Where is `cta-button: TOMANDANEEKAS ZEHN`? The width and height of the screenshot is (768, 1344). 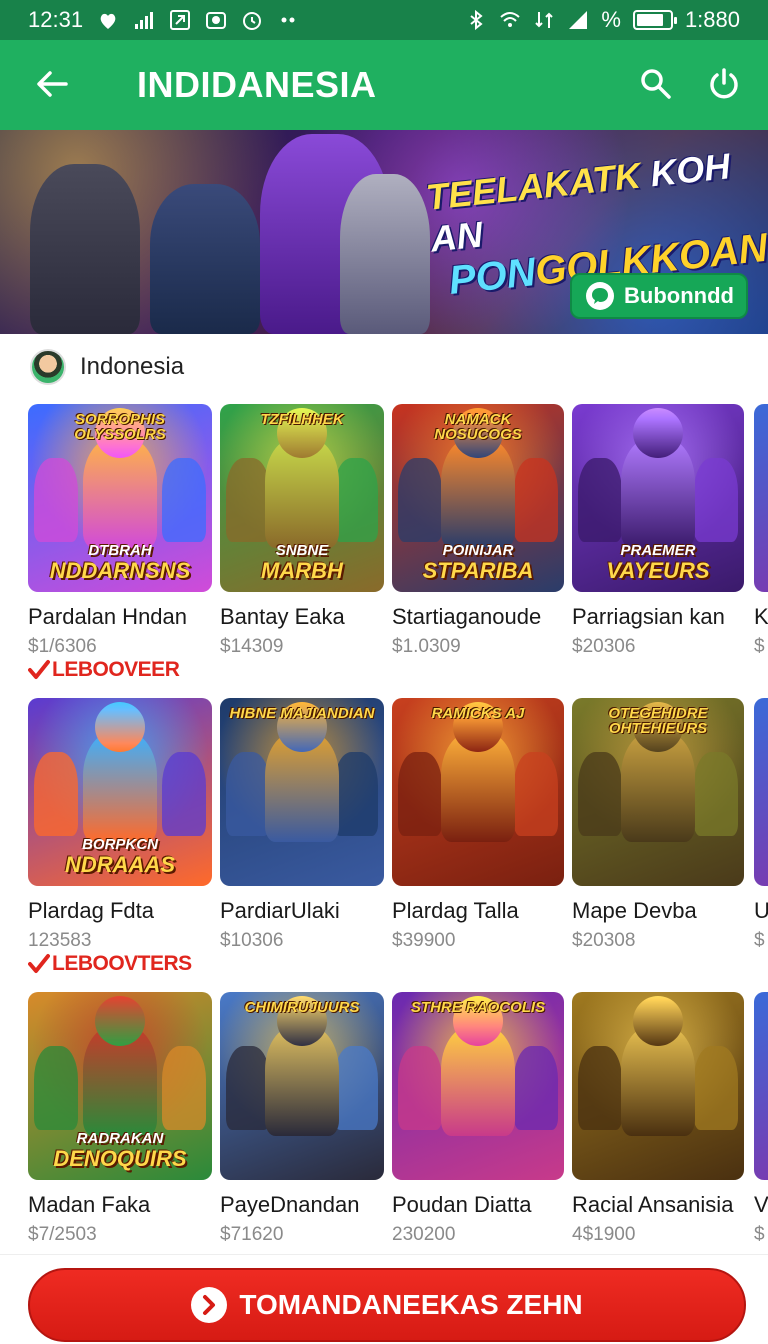
cta-button: TOMANDANEEKAS ZEHN is located at coordinates (387, 1305).